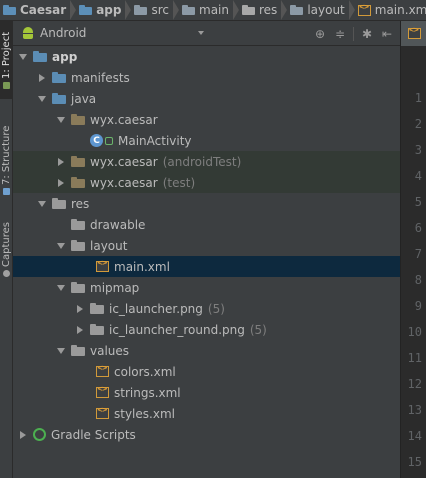 The height and width of the screenshot is (478, 426). Describe the element at coordinates (414, 384) in the screenshot. I see `line-number: 12` at that location.